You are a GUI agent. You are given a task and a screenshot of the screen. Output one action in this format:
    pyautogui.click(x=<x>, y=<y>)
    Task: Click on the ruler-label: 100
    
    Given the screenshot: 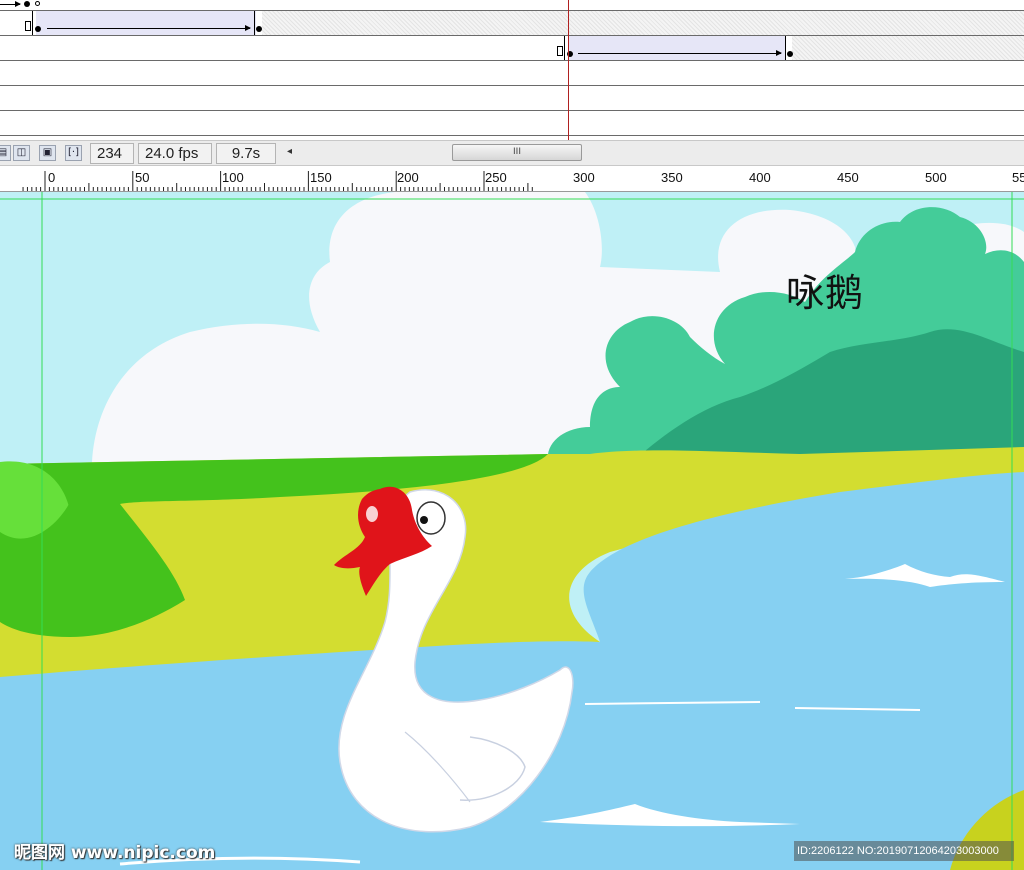 What is the action you would take?
    pyautogui.click(x=233, y=177)
    